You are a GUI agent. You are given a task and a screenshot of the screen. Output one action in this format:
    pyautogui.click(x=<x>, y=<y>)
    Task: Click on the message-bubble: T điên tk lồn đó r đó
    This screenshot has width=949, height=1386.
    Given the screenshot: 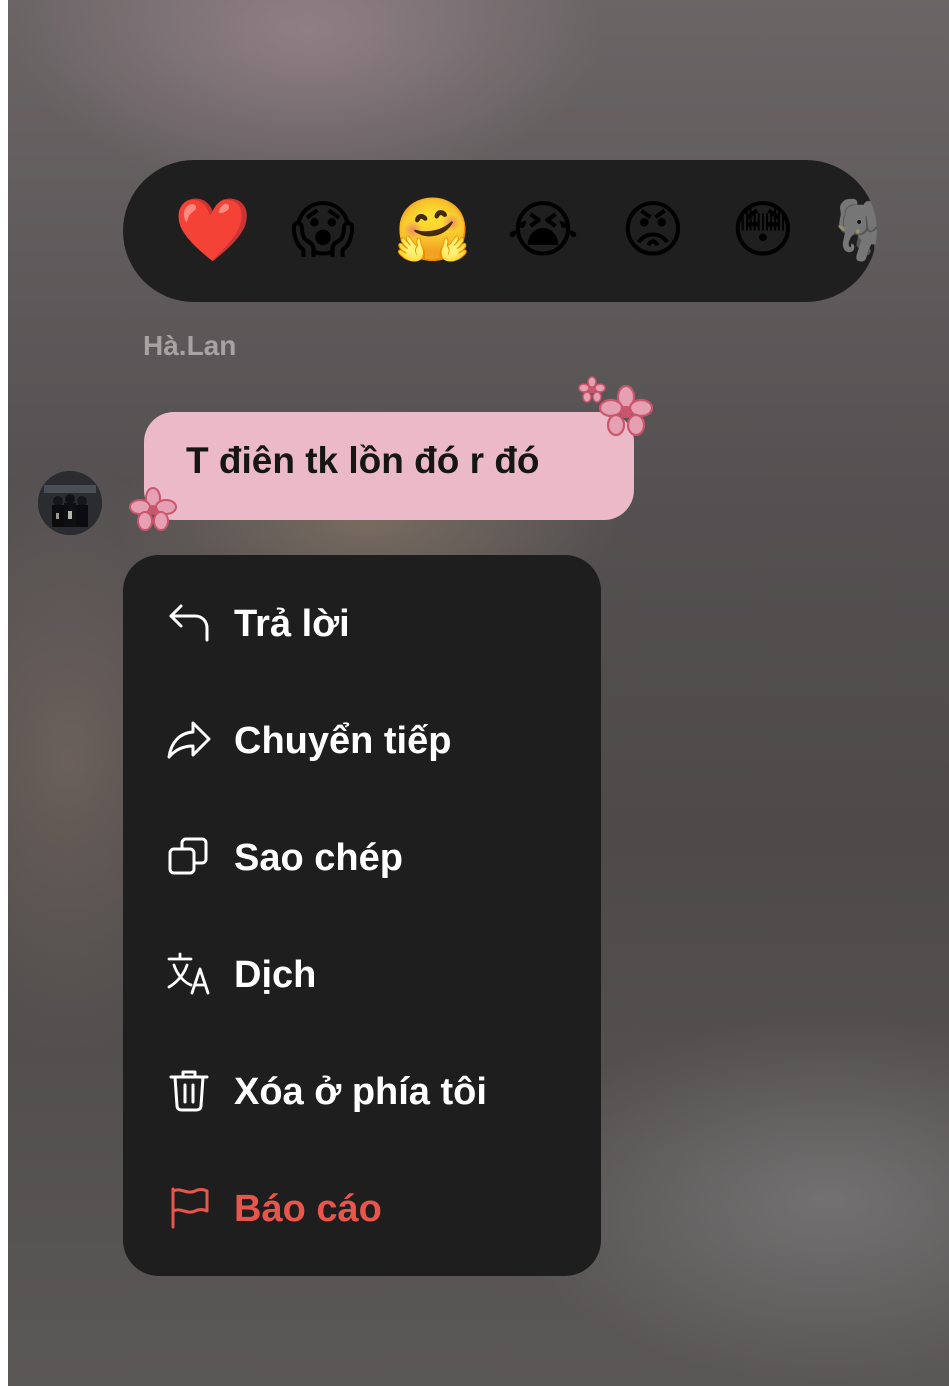 What is the action you would take?
    pyautogui.click(x=389, y=466)
    